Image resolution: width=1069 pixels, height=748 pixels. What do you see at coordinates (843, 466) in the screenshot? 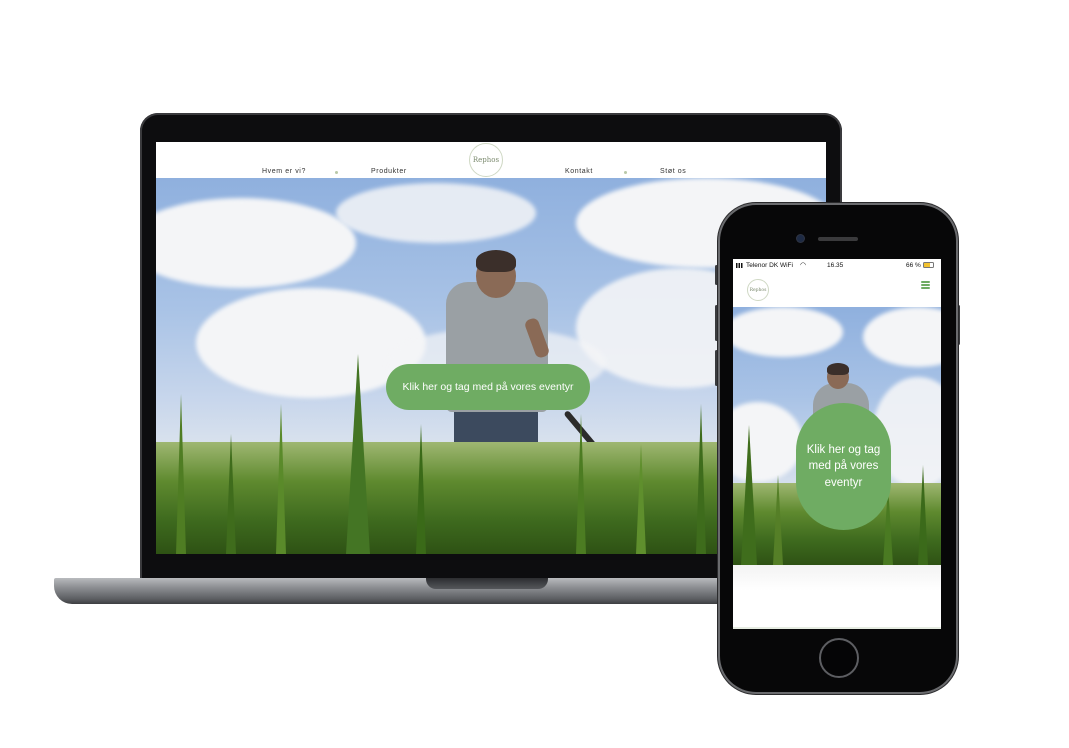
I see `mobile-cta-adventure-button: Klik her og tag med på vores eventyr` at bounding box center [843, 466].